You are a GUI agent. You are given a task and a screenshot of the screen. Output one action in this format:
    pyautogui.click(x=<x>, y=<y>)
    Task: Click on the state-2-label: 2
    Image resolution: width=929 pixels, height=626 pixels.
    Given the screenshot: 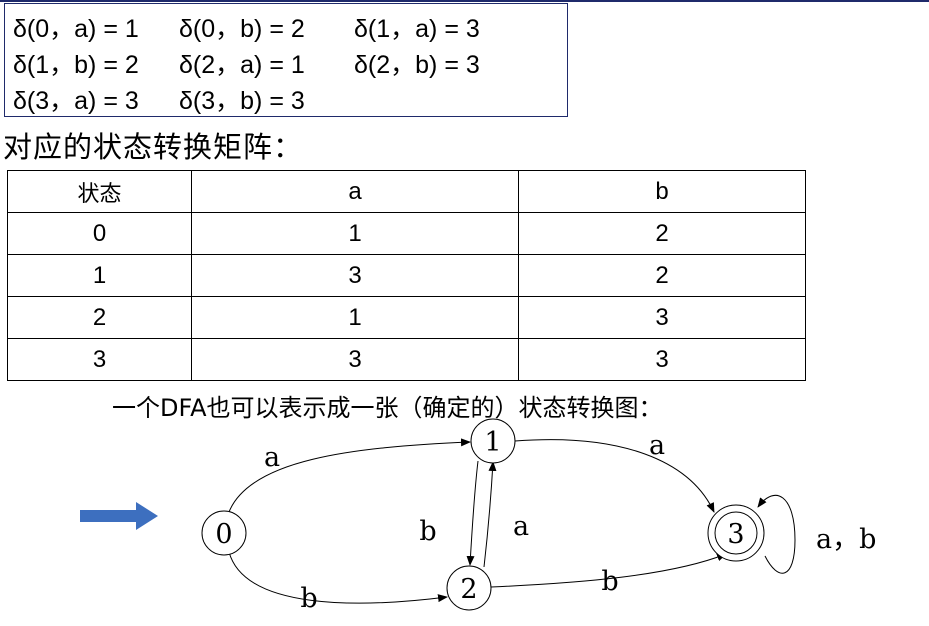 What is the action you would take?
    pyautogui.click(x=468, y=589)
    